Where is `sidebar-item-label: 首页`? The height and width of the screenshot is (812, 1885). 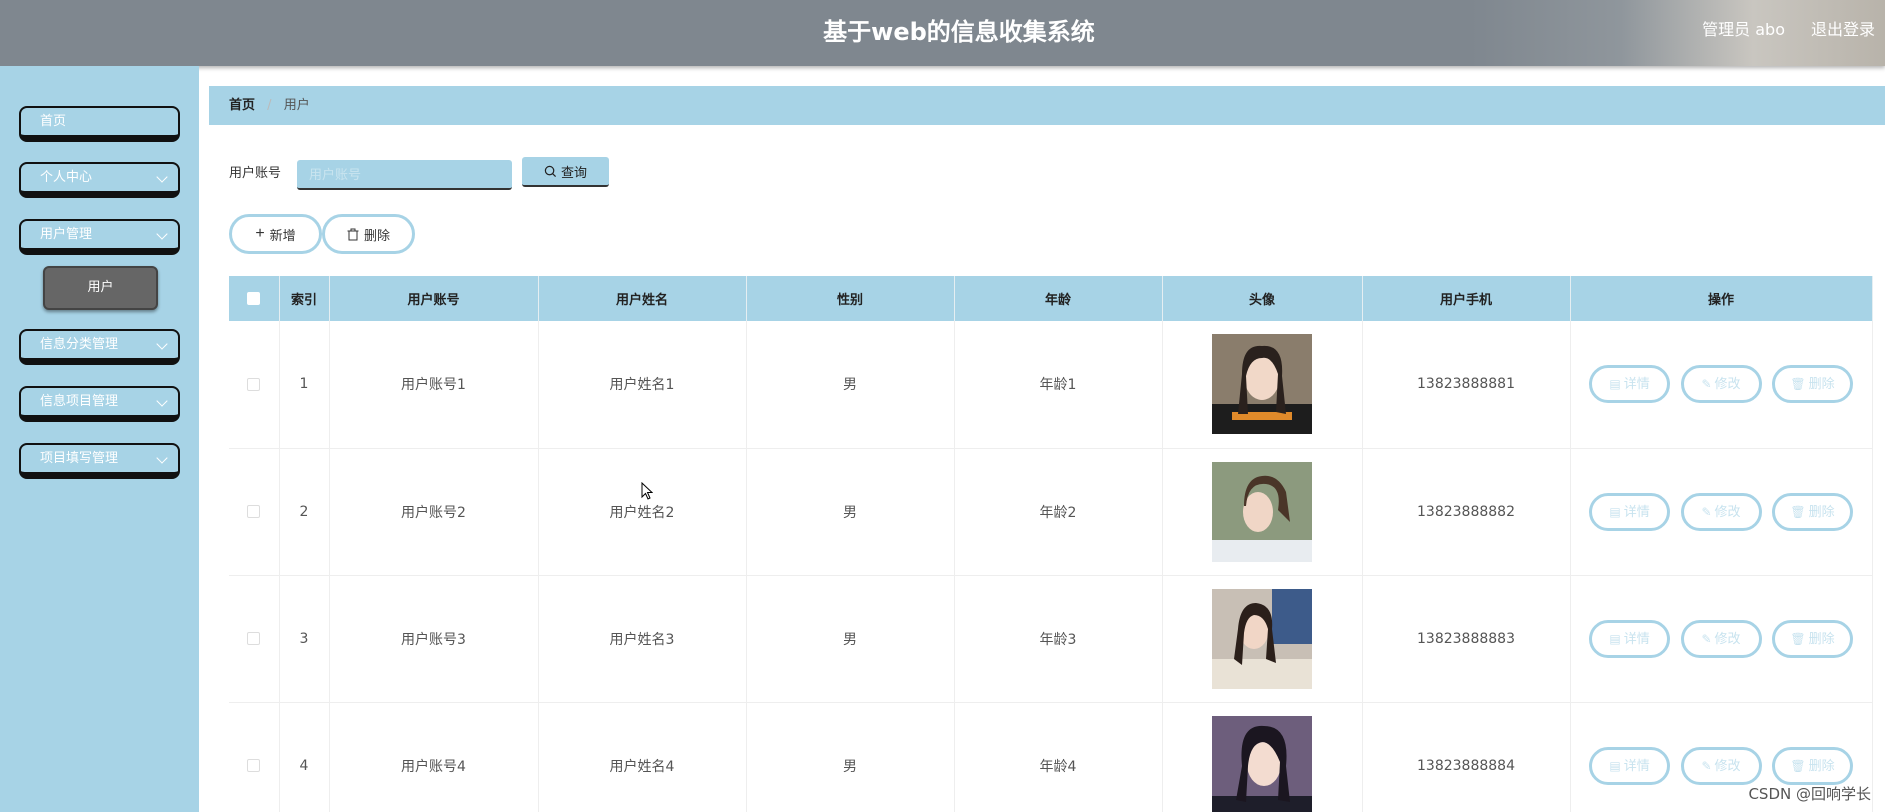 sidebar-item-label: 首页 is located at coordinates (53, 121).